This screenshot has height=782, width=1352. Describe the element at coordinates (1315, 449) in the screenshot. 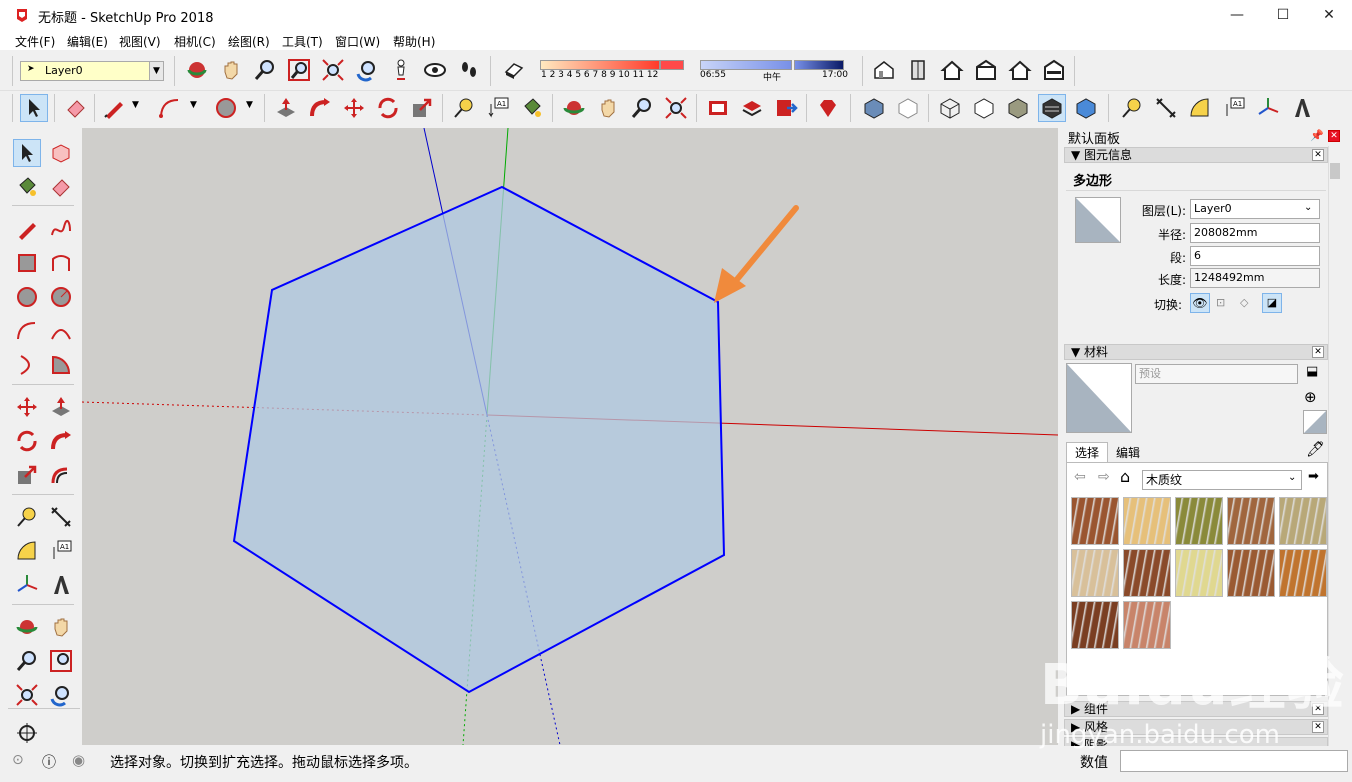

I see `eyedropper-icon: 🖊` at that location.